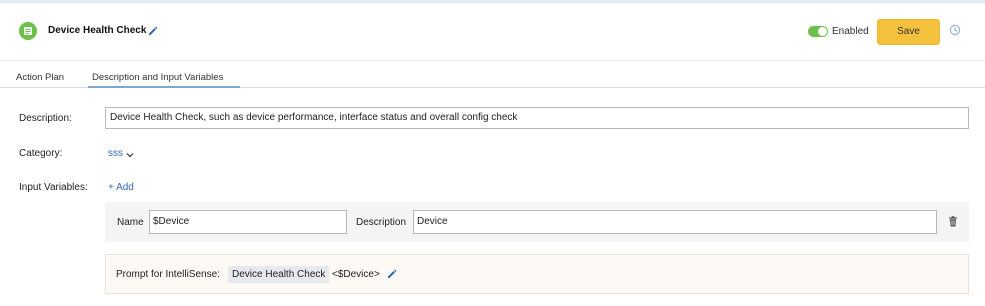 The width and height of the screenshot is (985, 306). Describe the element at coordinates (164, 87) in the screenshot. I see `active-tab-indicator` at that location.